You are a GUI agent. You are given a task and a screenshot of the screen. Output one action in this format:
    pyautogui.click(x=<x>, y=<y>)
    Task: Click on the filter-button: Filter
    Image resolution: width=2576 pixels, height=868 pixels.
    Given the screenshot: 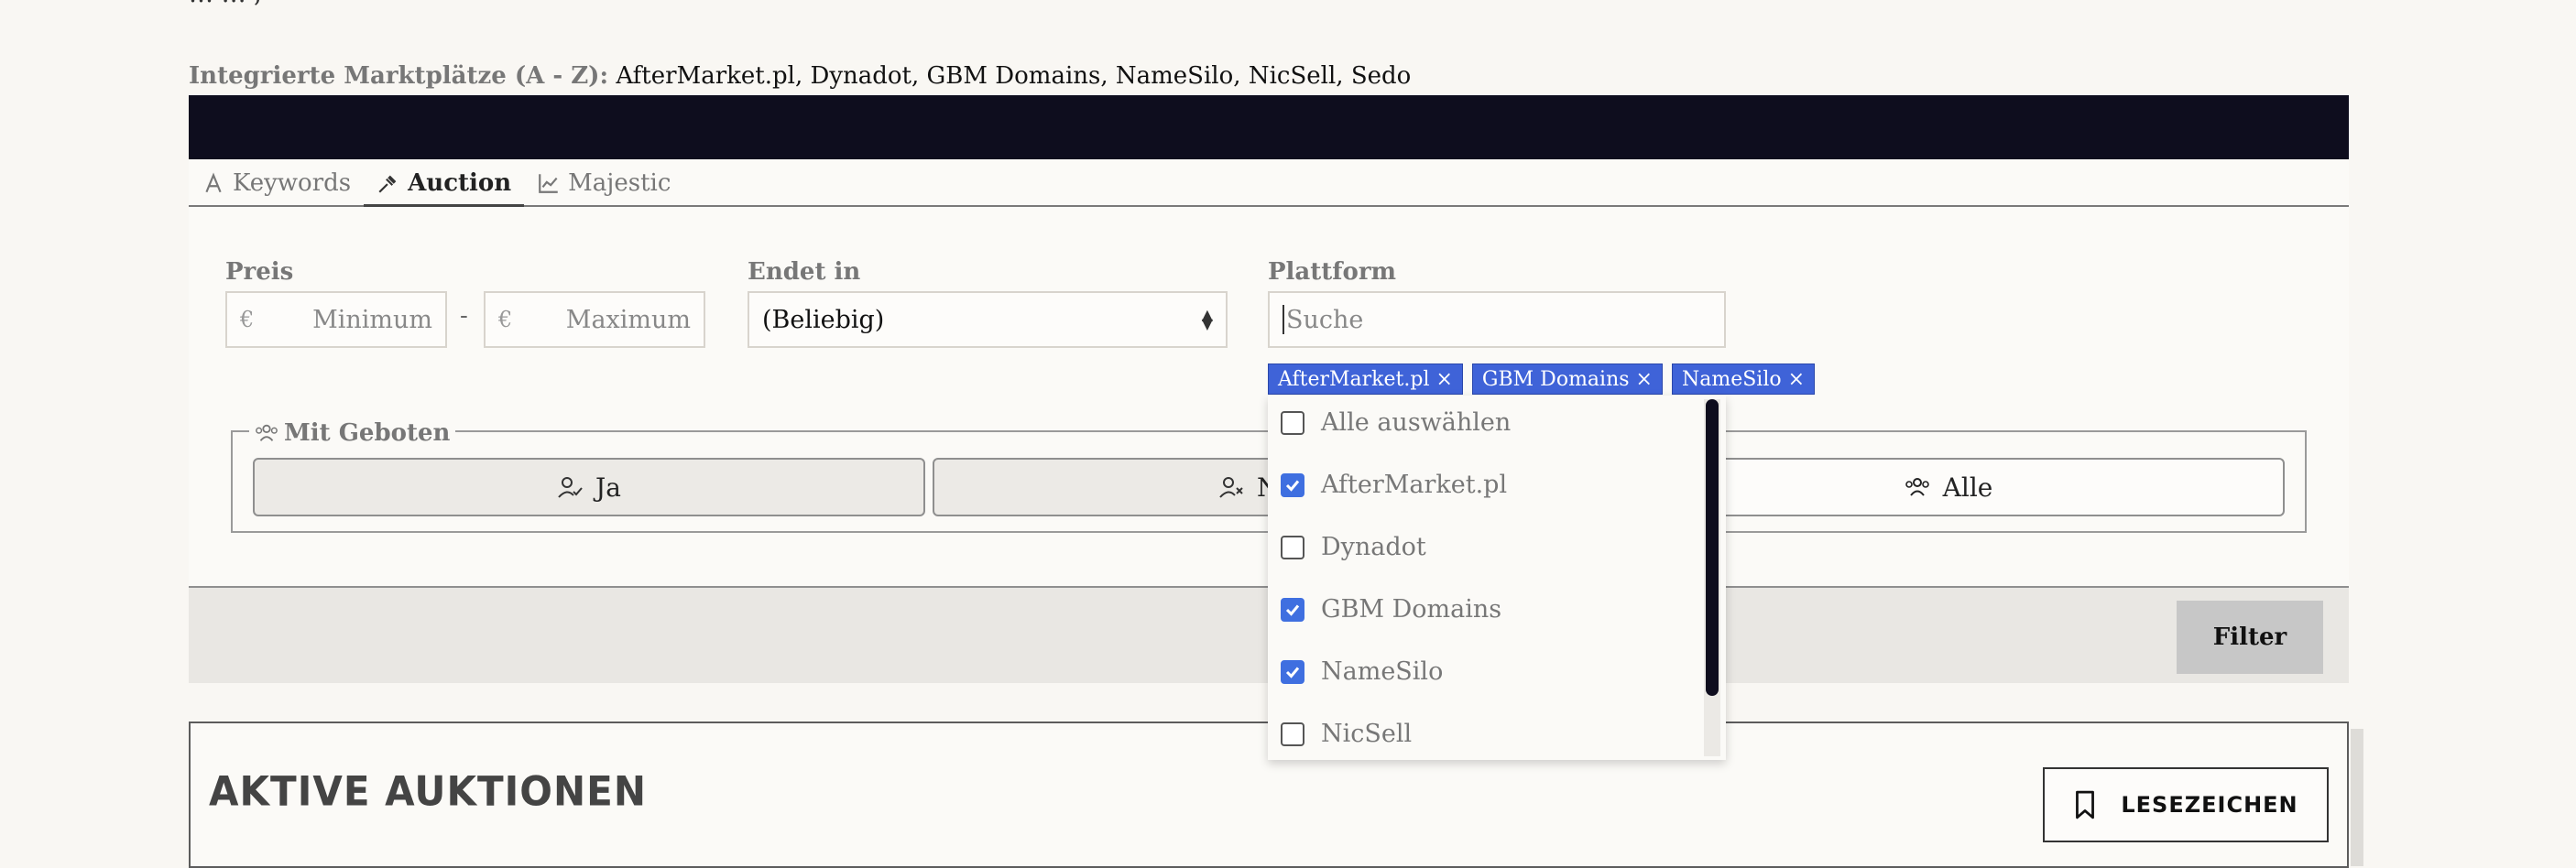 What is the action you would take?
    pyautogui.click(x=2250, y=637)
    